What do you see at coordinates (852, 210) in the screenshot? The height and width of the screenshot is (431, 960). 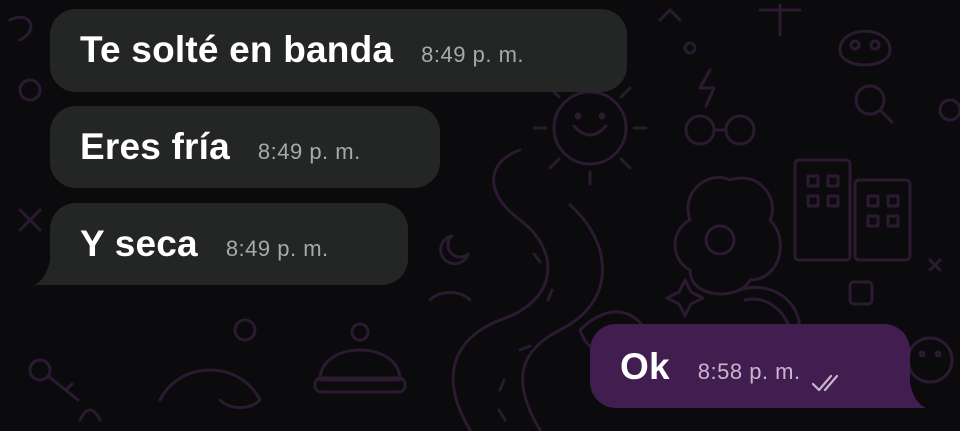 I see `buildings-doodle-icon` at bounding box center [852, 210].